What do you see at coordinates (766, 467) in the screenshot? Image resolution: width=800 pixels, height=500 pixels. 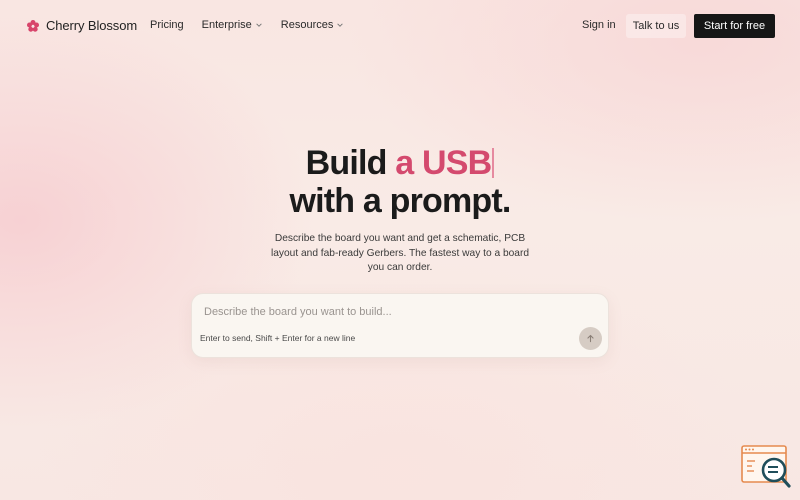 I see `chat-search-icon` at bounding box center [766, 467].